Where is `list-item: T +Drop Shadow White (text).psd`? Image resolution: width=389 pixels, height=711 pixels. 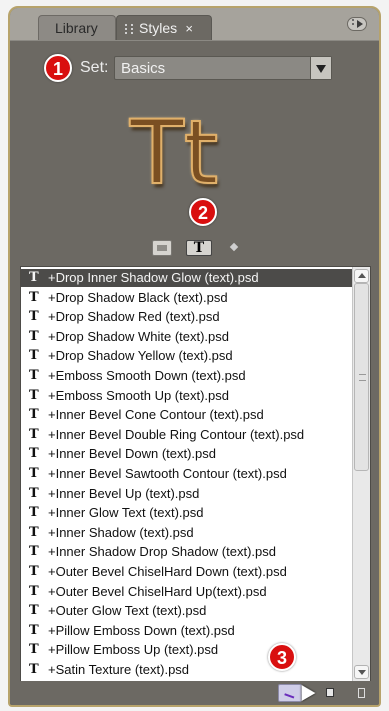 list-item: T +Drop Shadow White (text).psd is located at coordinates (187, 337).